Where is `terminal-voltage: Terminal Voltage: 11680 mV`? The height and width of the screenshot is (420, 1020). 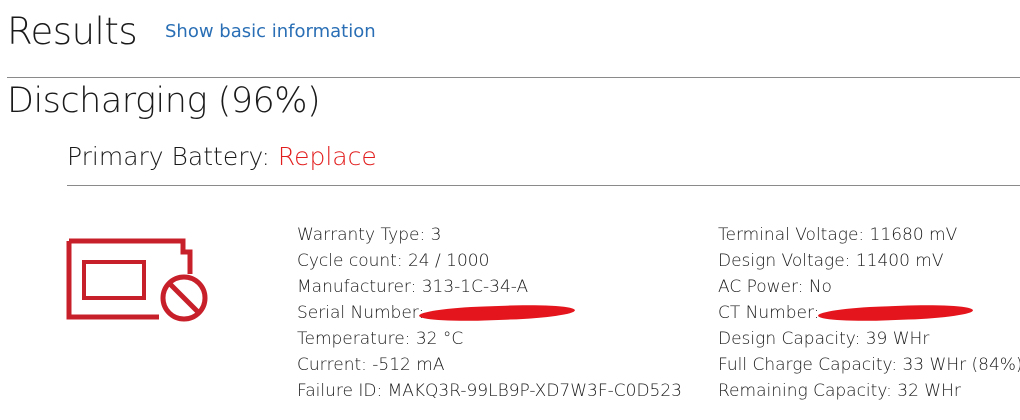 terminal-voltage: Terminal Voltage: 11680 mV is located at coordinates (838, 235).